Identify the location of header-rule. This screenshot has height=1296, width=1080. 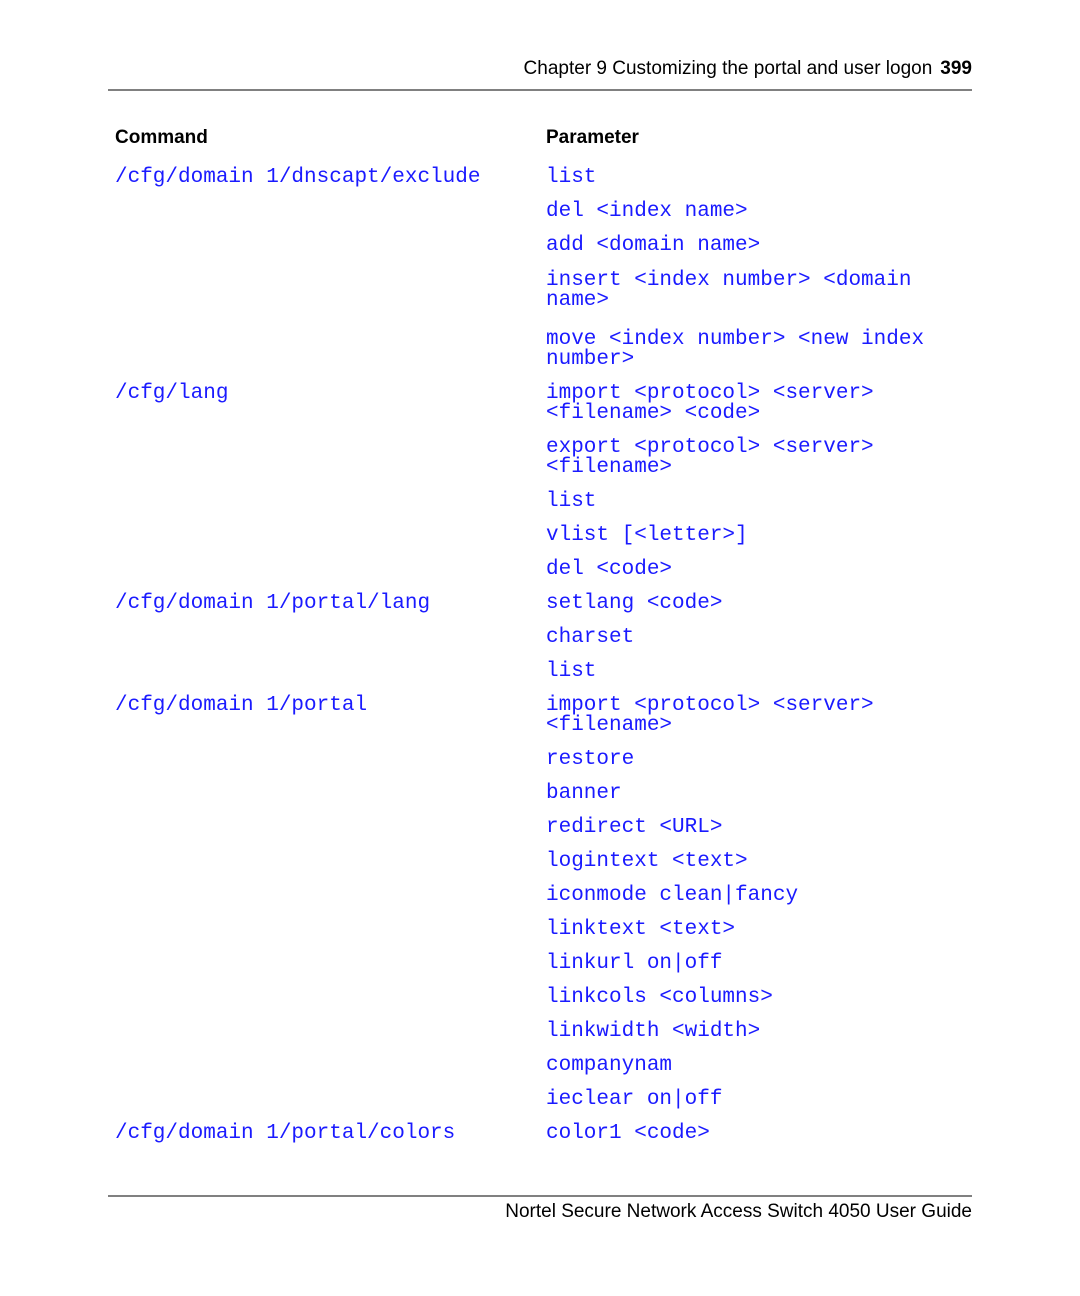
(540, 90).